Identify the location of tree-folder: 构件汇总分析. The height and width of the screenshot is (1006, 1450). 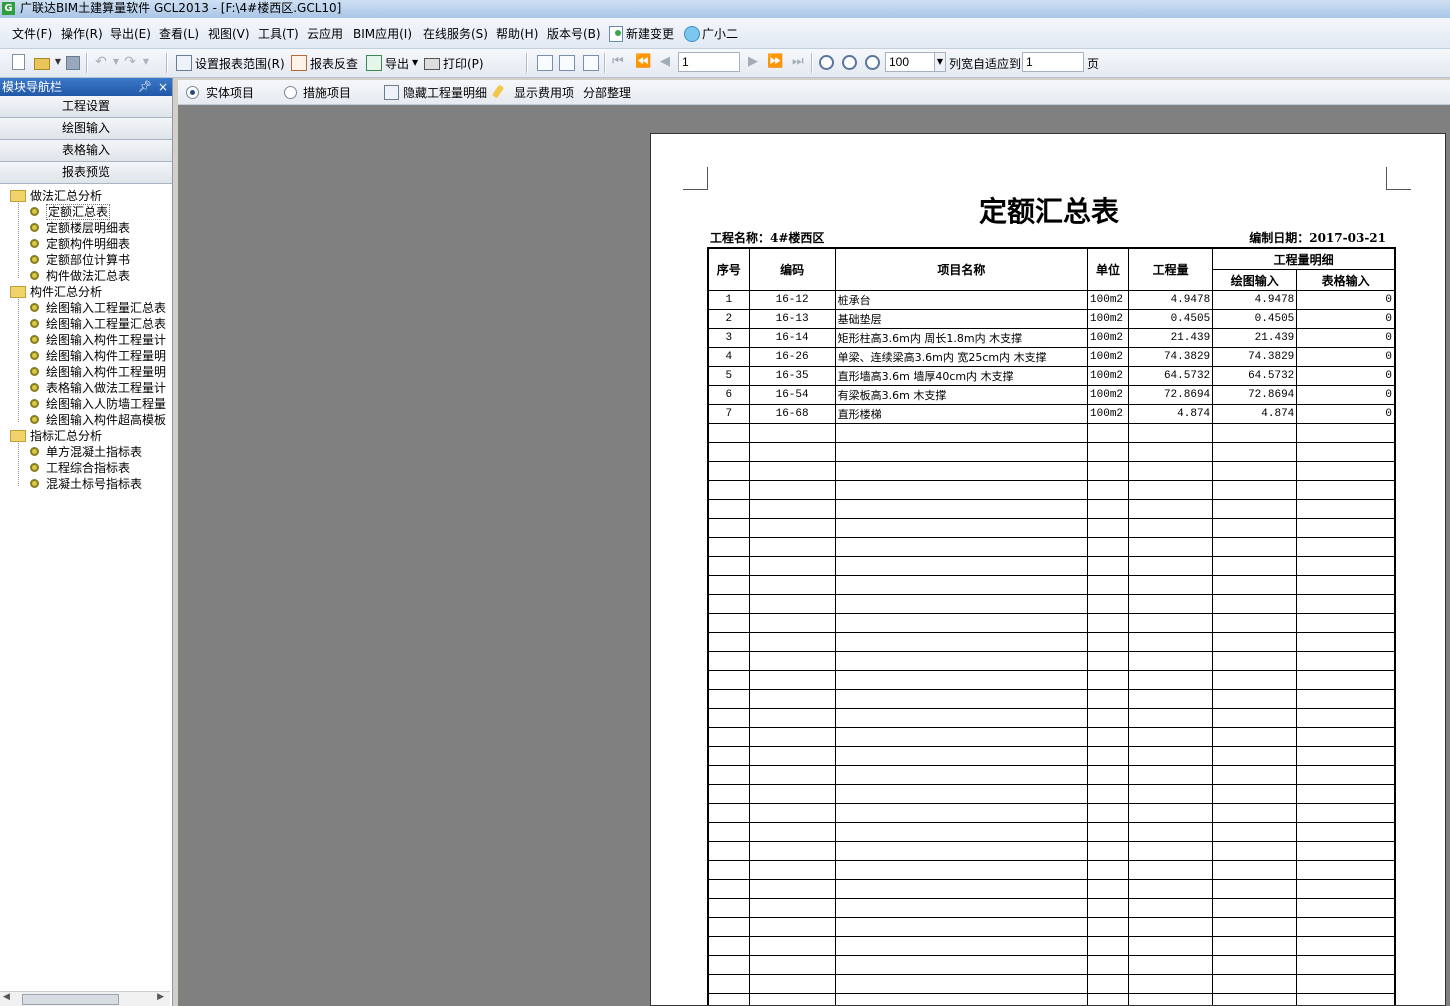
(86, 292).